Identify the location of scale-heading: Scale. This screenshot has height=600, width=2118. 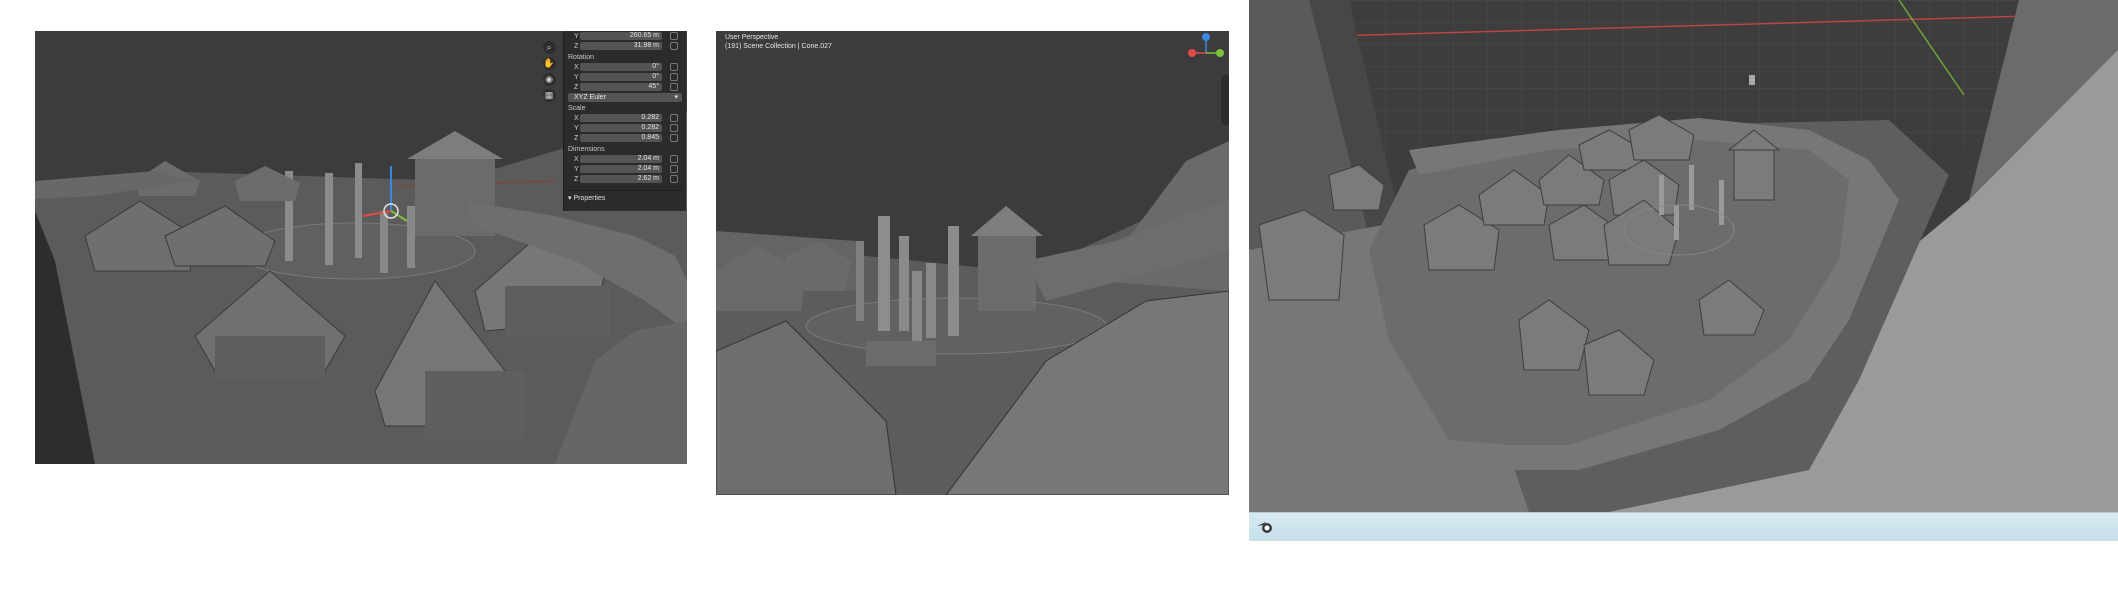
(577, 108).